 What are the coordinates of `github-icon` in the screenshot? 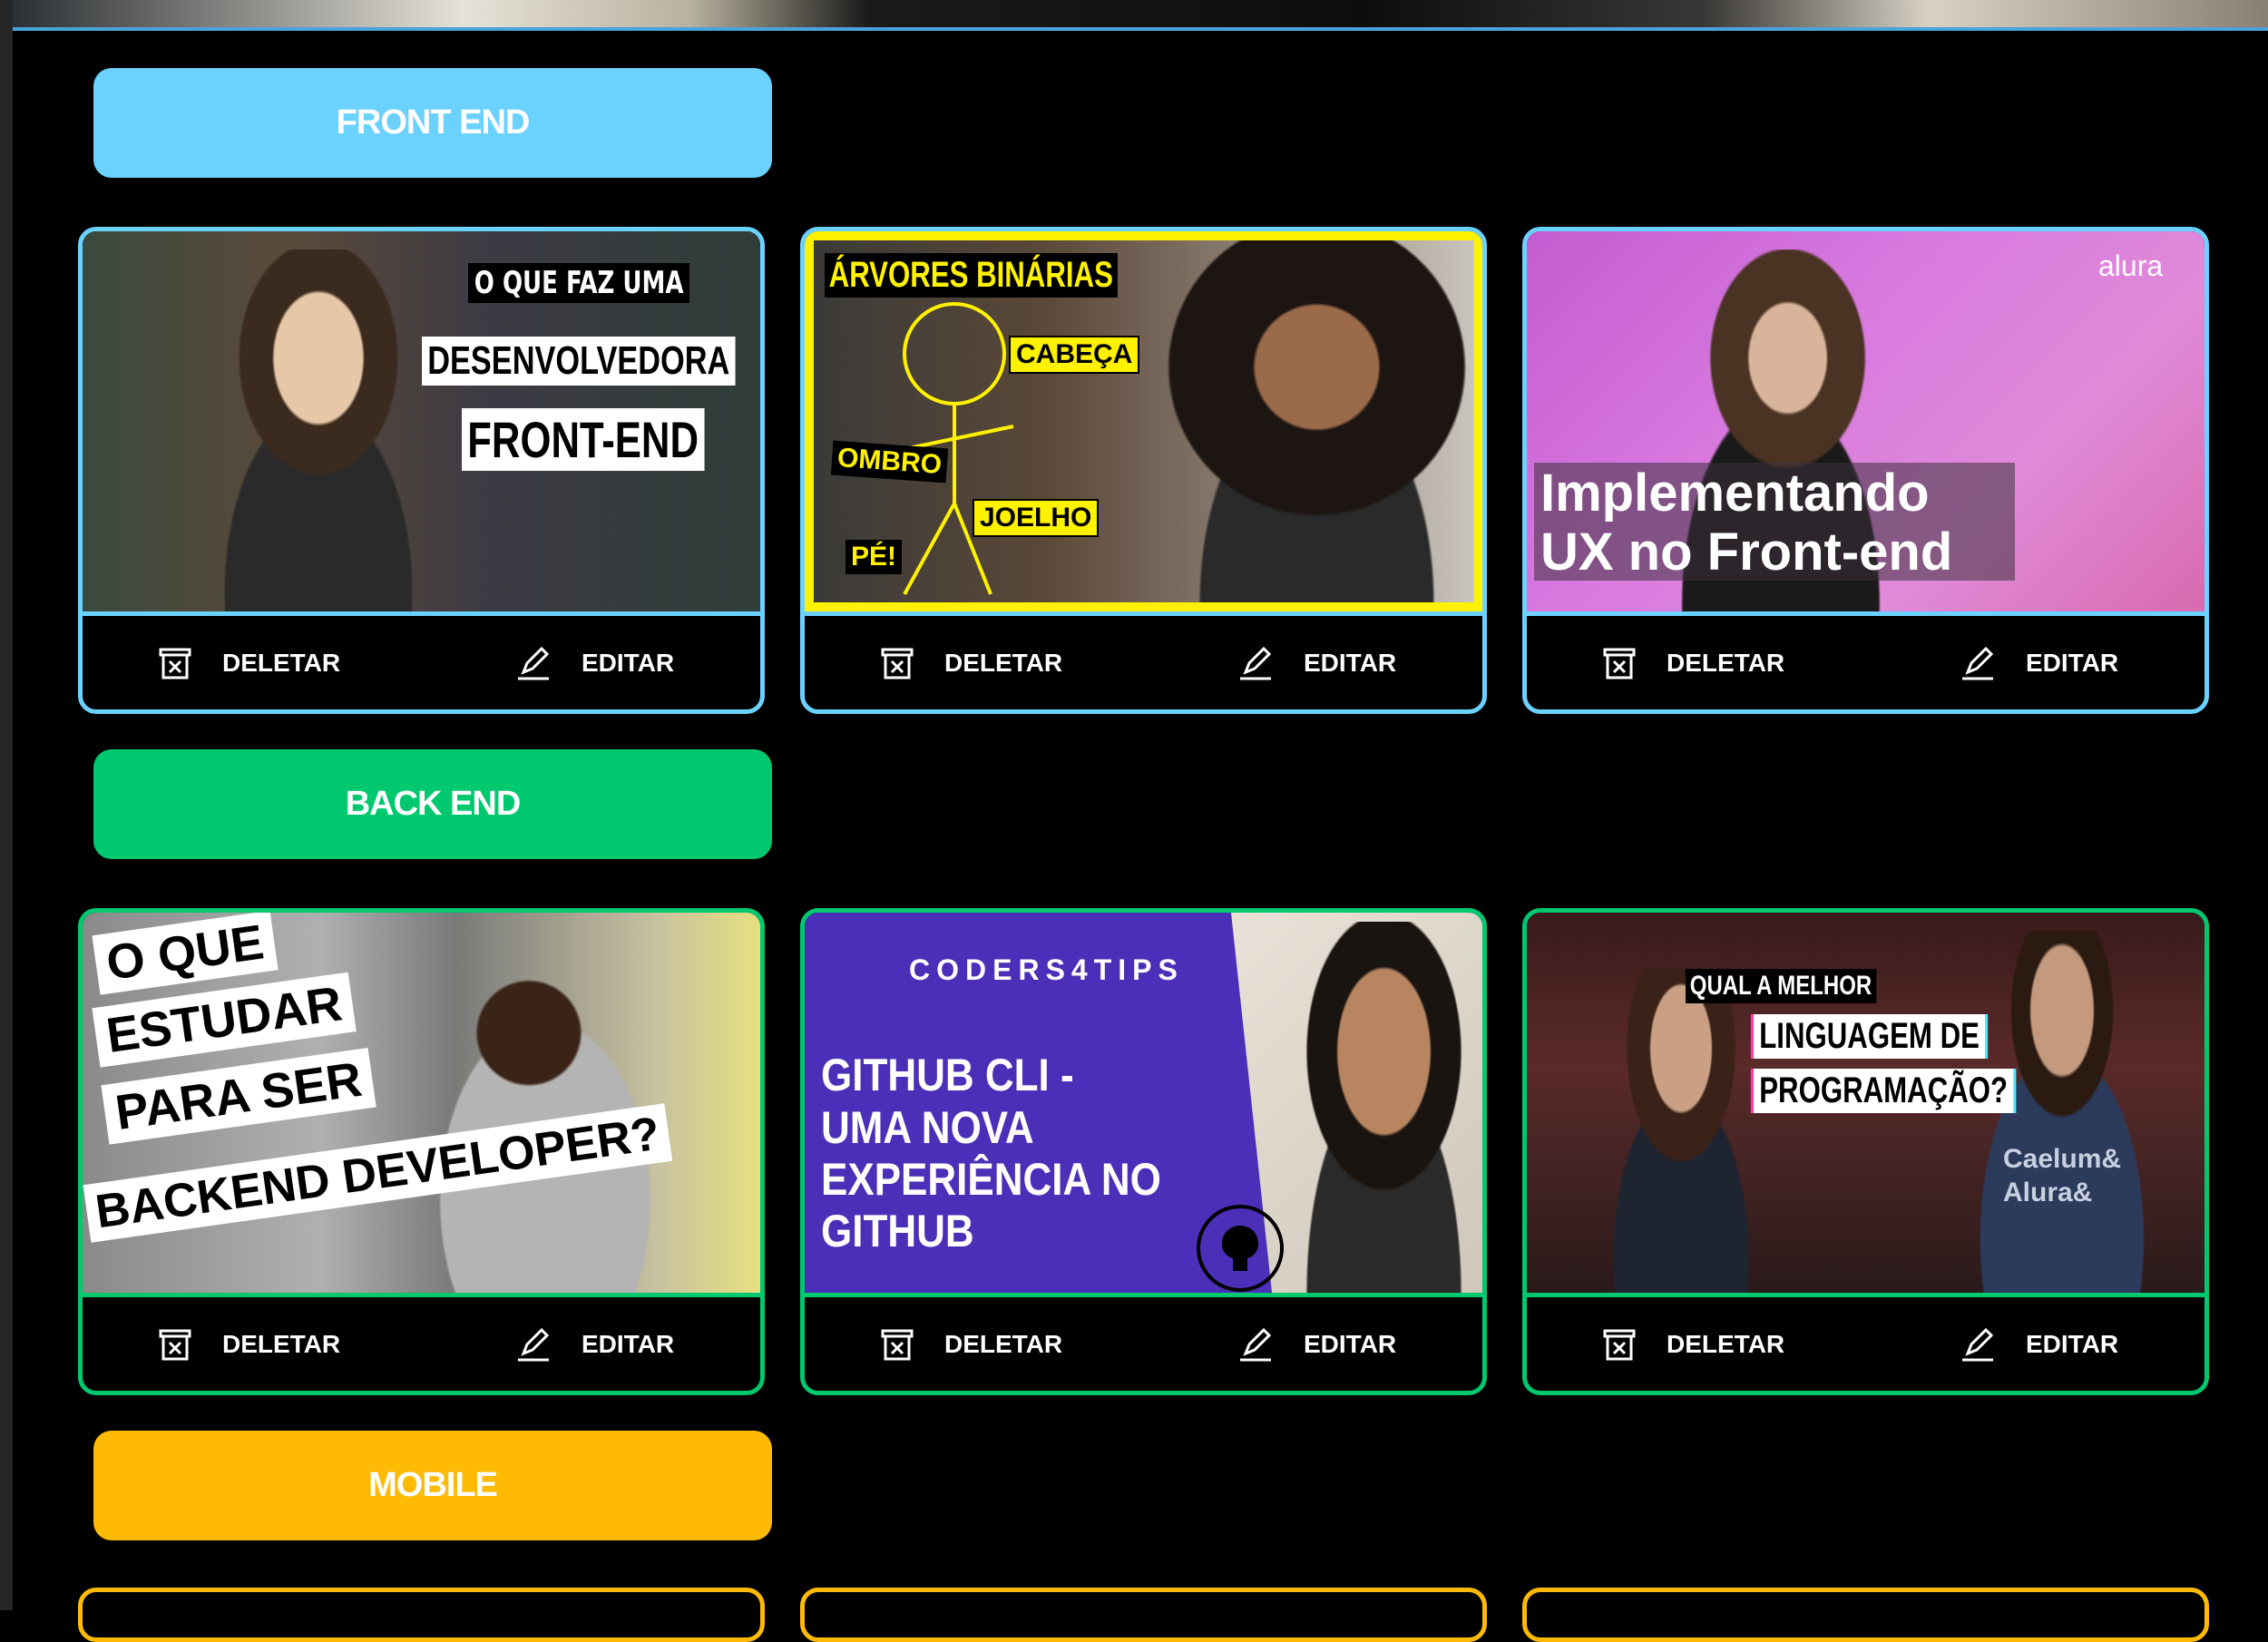 It's located at (1241, 1249).